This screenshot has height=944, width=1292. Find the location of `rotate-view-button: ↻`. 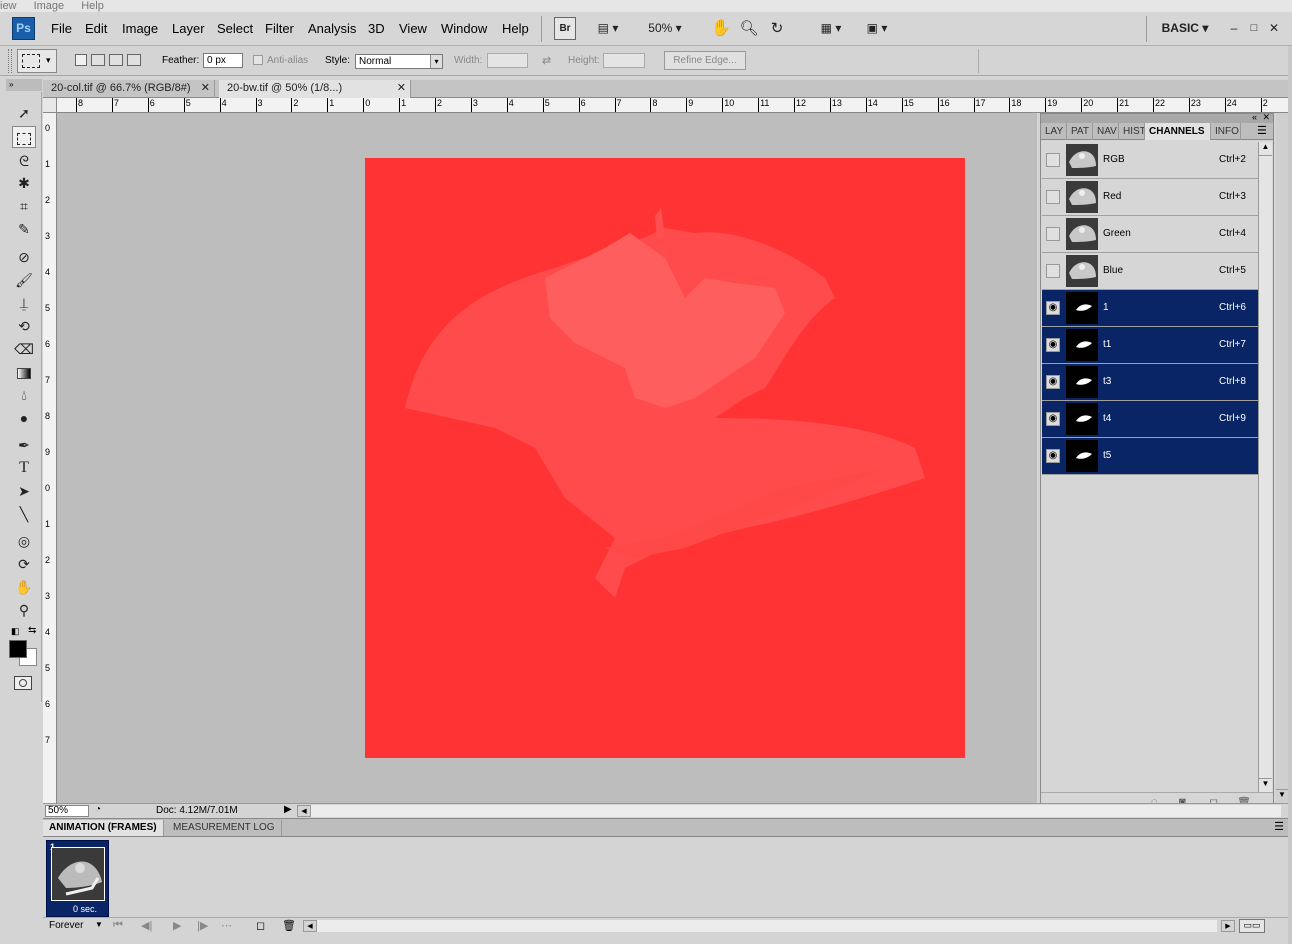

rotate-view-button: ↻ is located at coordinates (777, 28).